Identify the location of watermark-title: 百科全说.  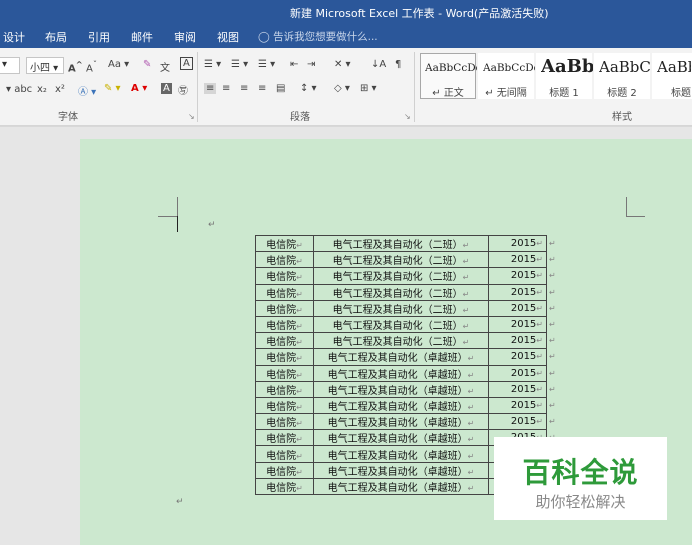
(580, 472).